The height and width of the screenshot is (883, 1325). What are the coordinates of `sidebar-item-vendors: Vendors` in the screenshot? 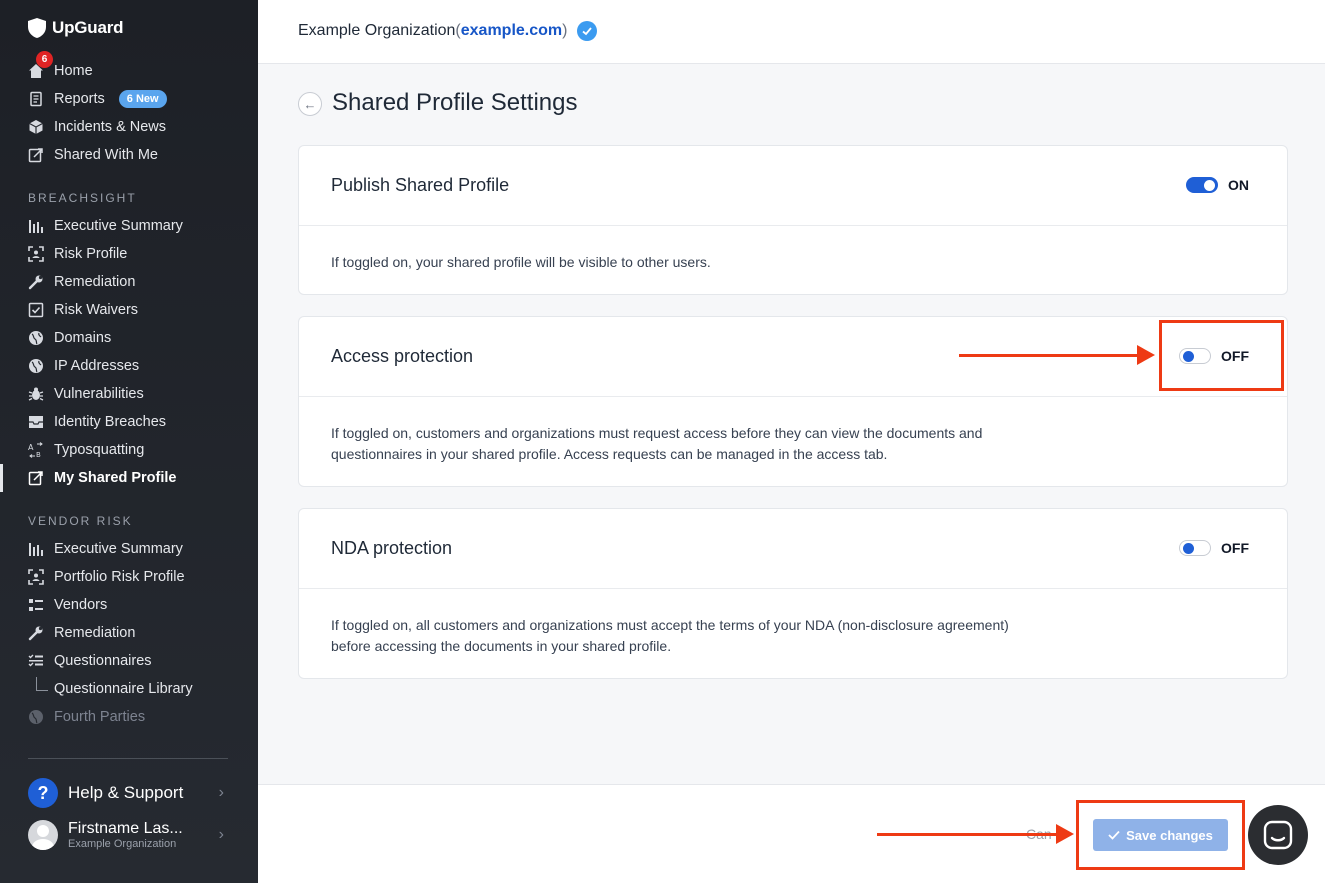 It's located at (67, 605).